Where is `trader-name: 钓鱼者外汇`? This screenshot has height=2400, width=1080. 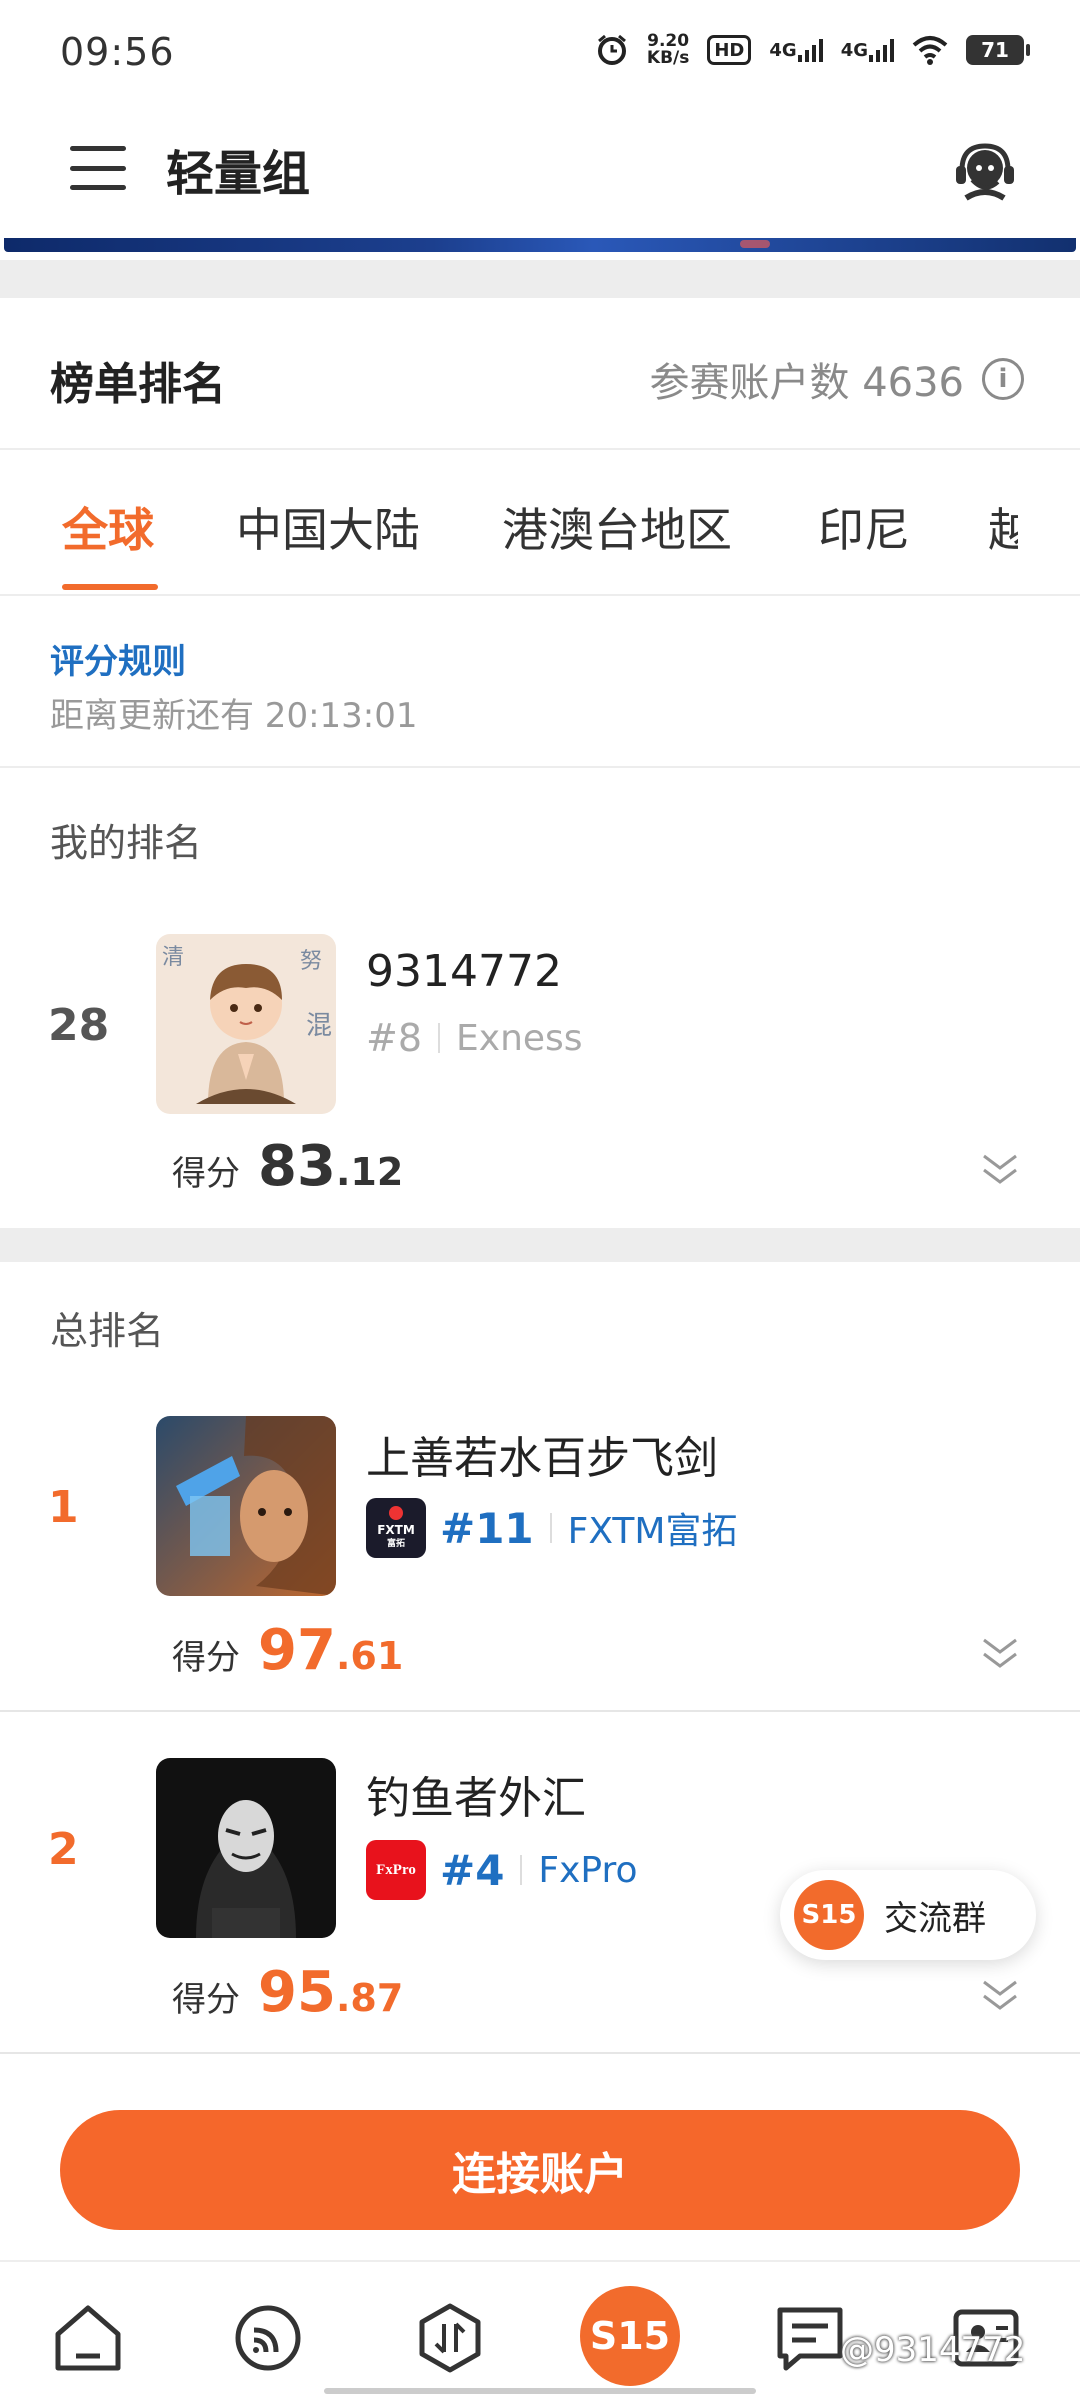 trader-name: 钓鱼者外汇 is located at coordinates (476, 1798).